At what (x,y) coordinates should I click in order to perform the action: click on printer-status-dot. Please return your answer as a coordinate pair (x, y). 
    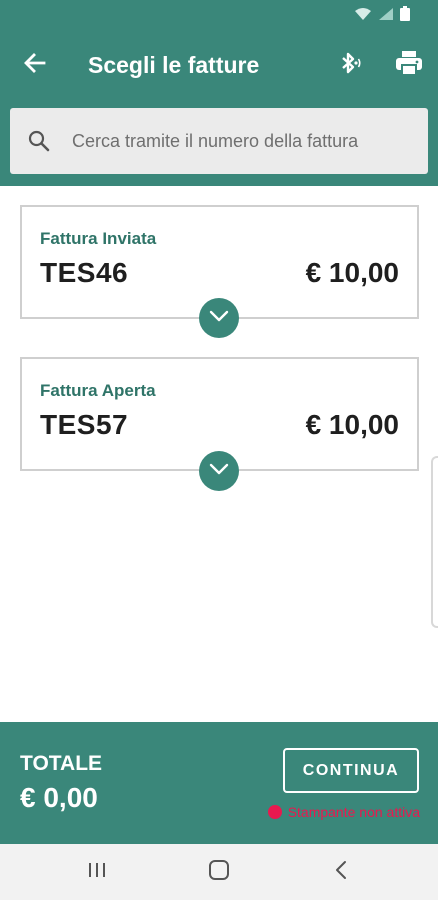
    Looking at the image, I should click on (274, 812).